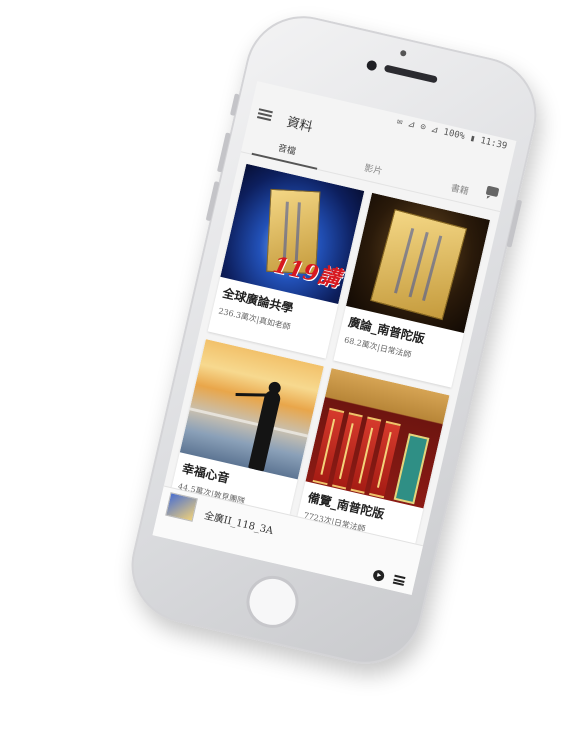  Describe the element at coordinates (389, 577) in the screenshot. I see `player-controls` at that location.